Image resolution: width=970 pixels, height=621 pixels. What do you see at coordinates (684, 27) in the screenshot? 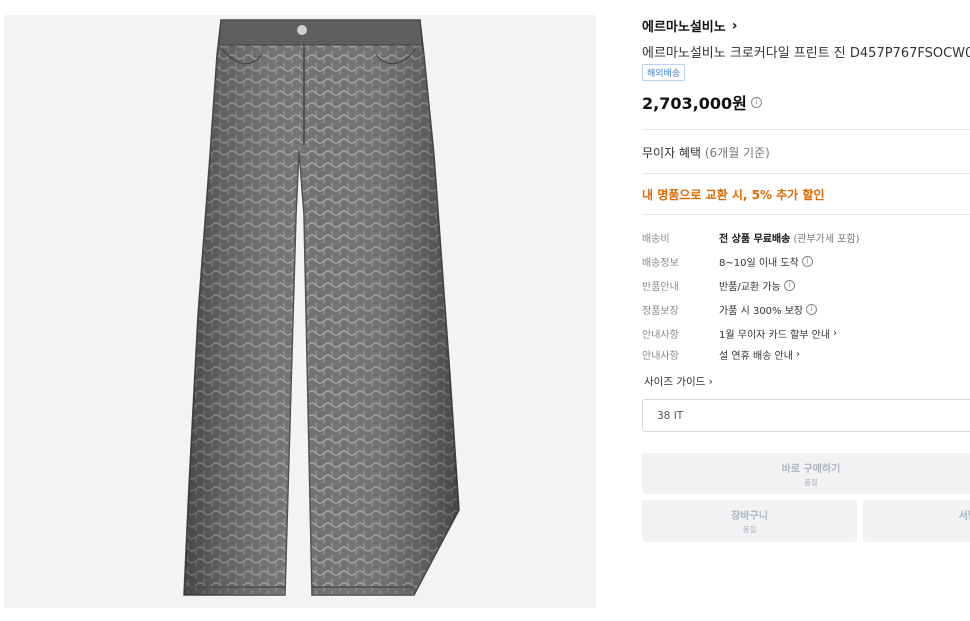
I see `brand-name: 에르마노설비노` at bounding box center [684, 27].